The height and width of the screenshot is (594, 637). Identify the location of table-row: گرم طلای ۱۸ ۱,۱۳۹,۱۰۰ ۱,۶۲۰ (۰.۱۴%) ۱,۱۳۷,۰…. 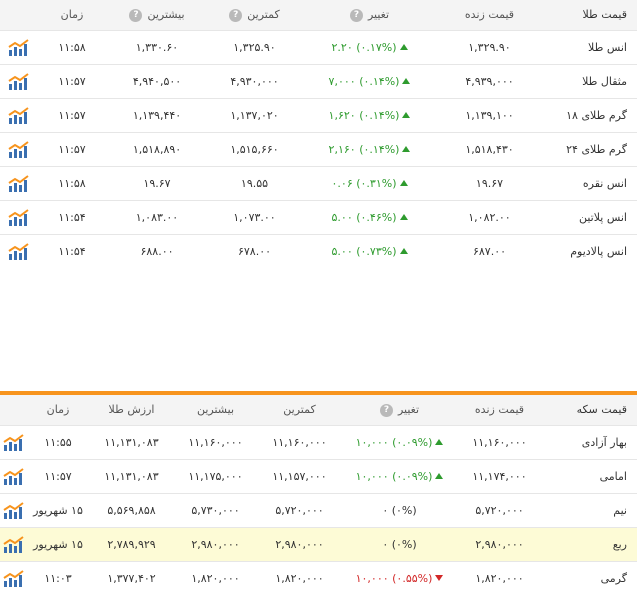
(318, 114).